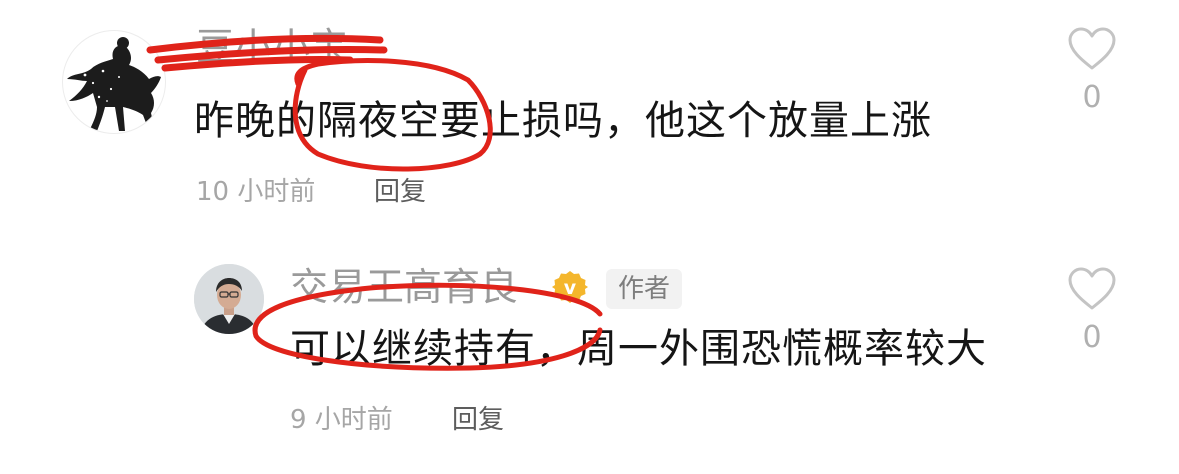 The height and width of the screenshot is (474, 1179). What do you see at coordinates (563, 121) in the screenshot?
I see `comment-text: 昨晚的隔夜空要止损吗，他这个放量上涨` at bounding box center [563, 121].